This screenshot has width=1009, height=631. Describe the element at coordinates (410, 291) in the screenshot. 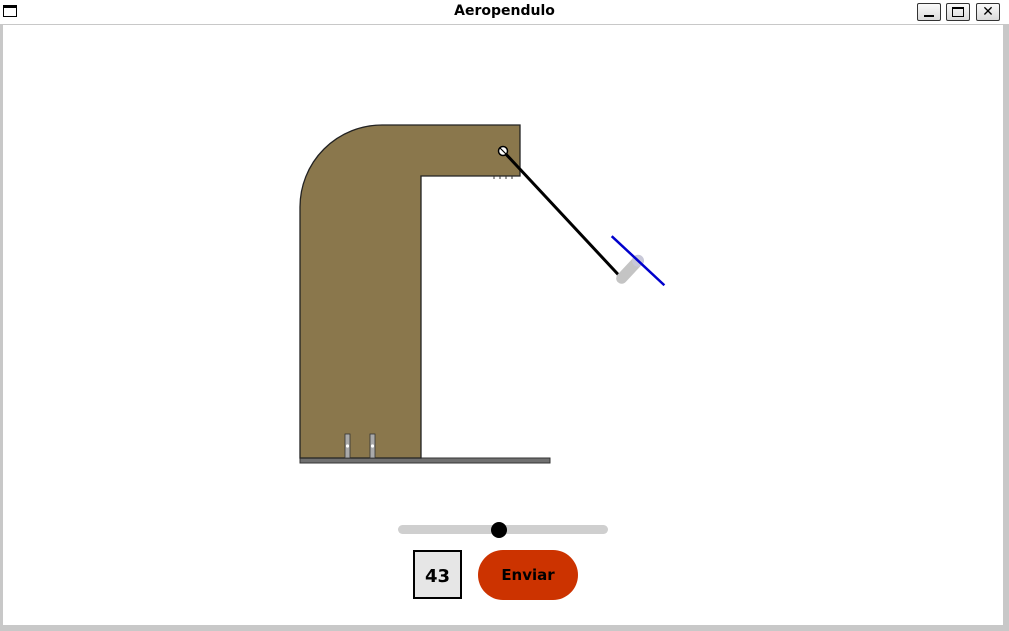

I see `support-frame` at that location.